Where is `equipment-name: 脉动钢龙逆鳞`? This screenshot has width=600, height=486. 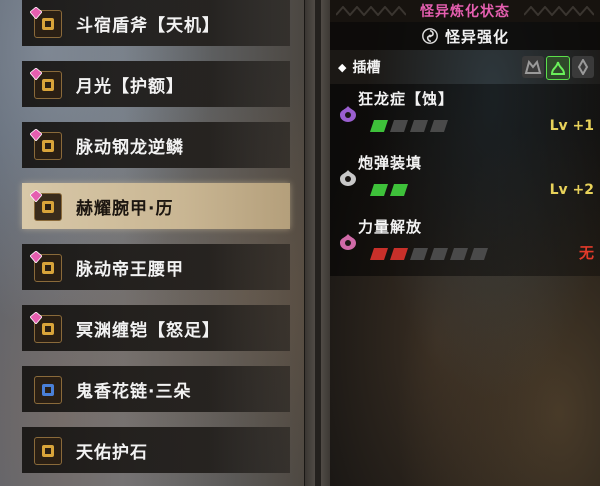
equipment-name: 脉动钢龙逆鳞 is located at coordinates (130, 147).